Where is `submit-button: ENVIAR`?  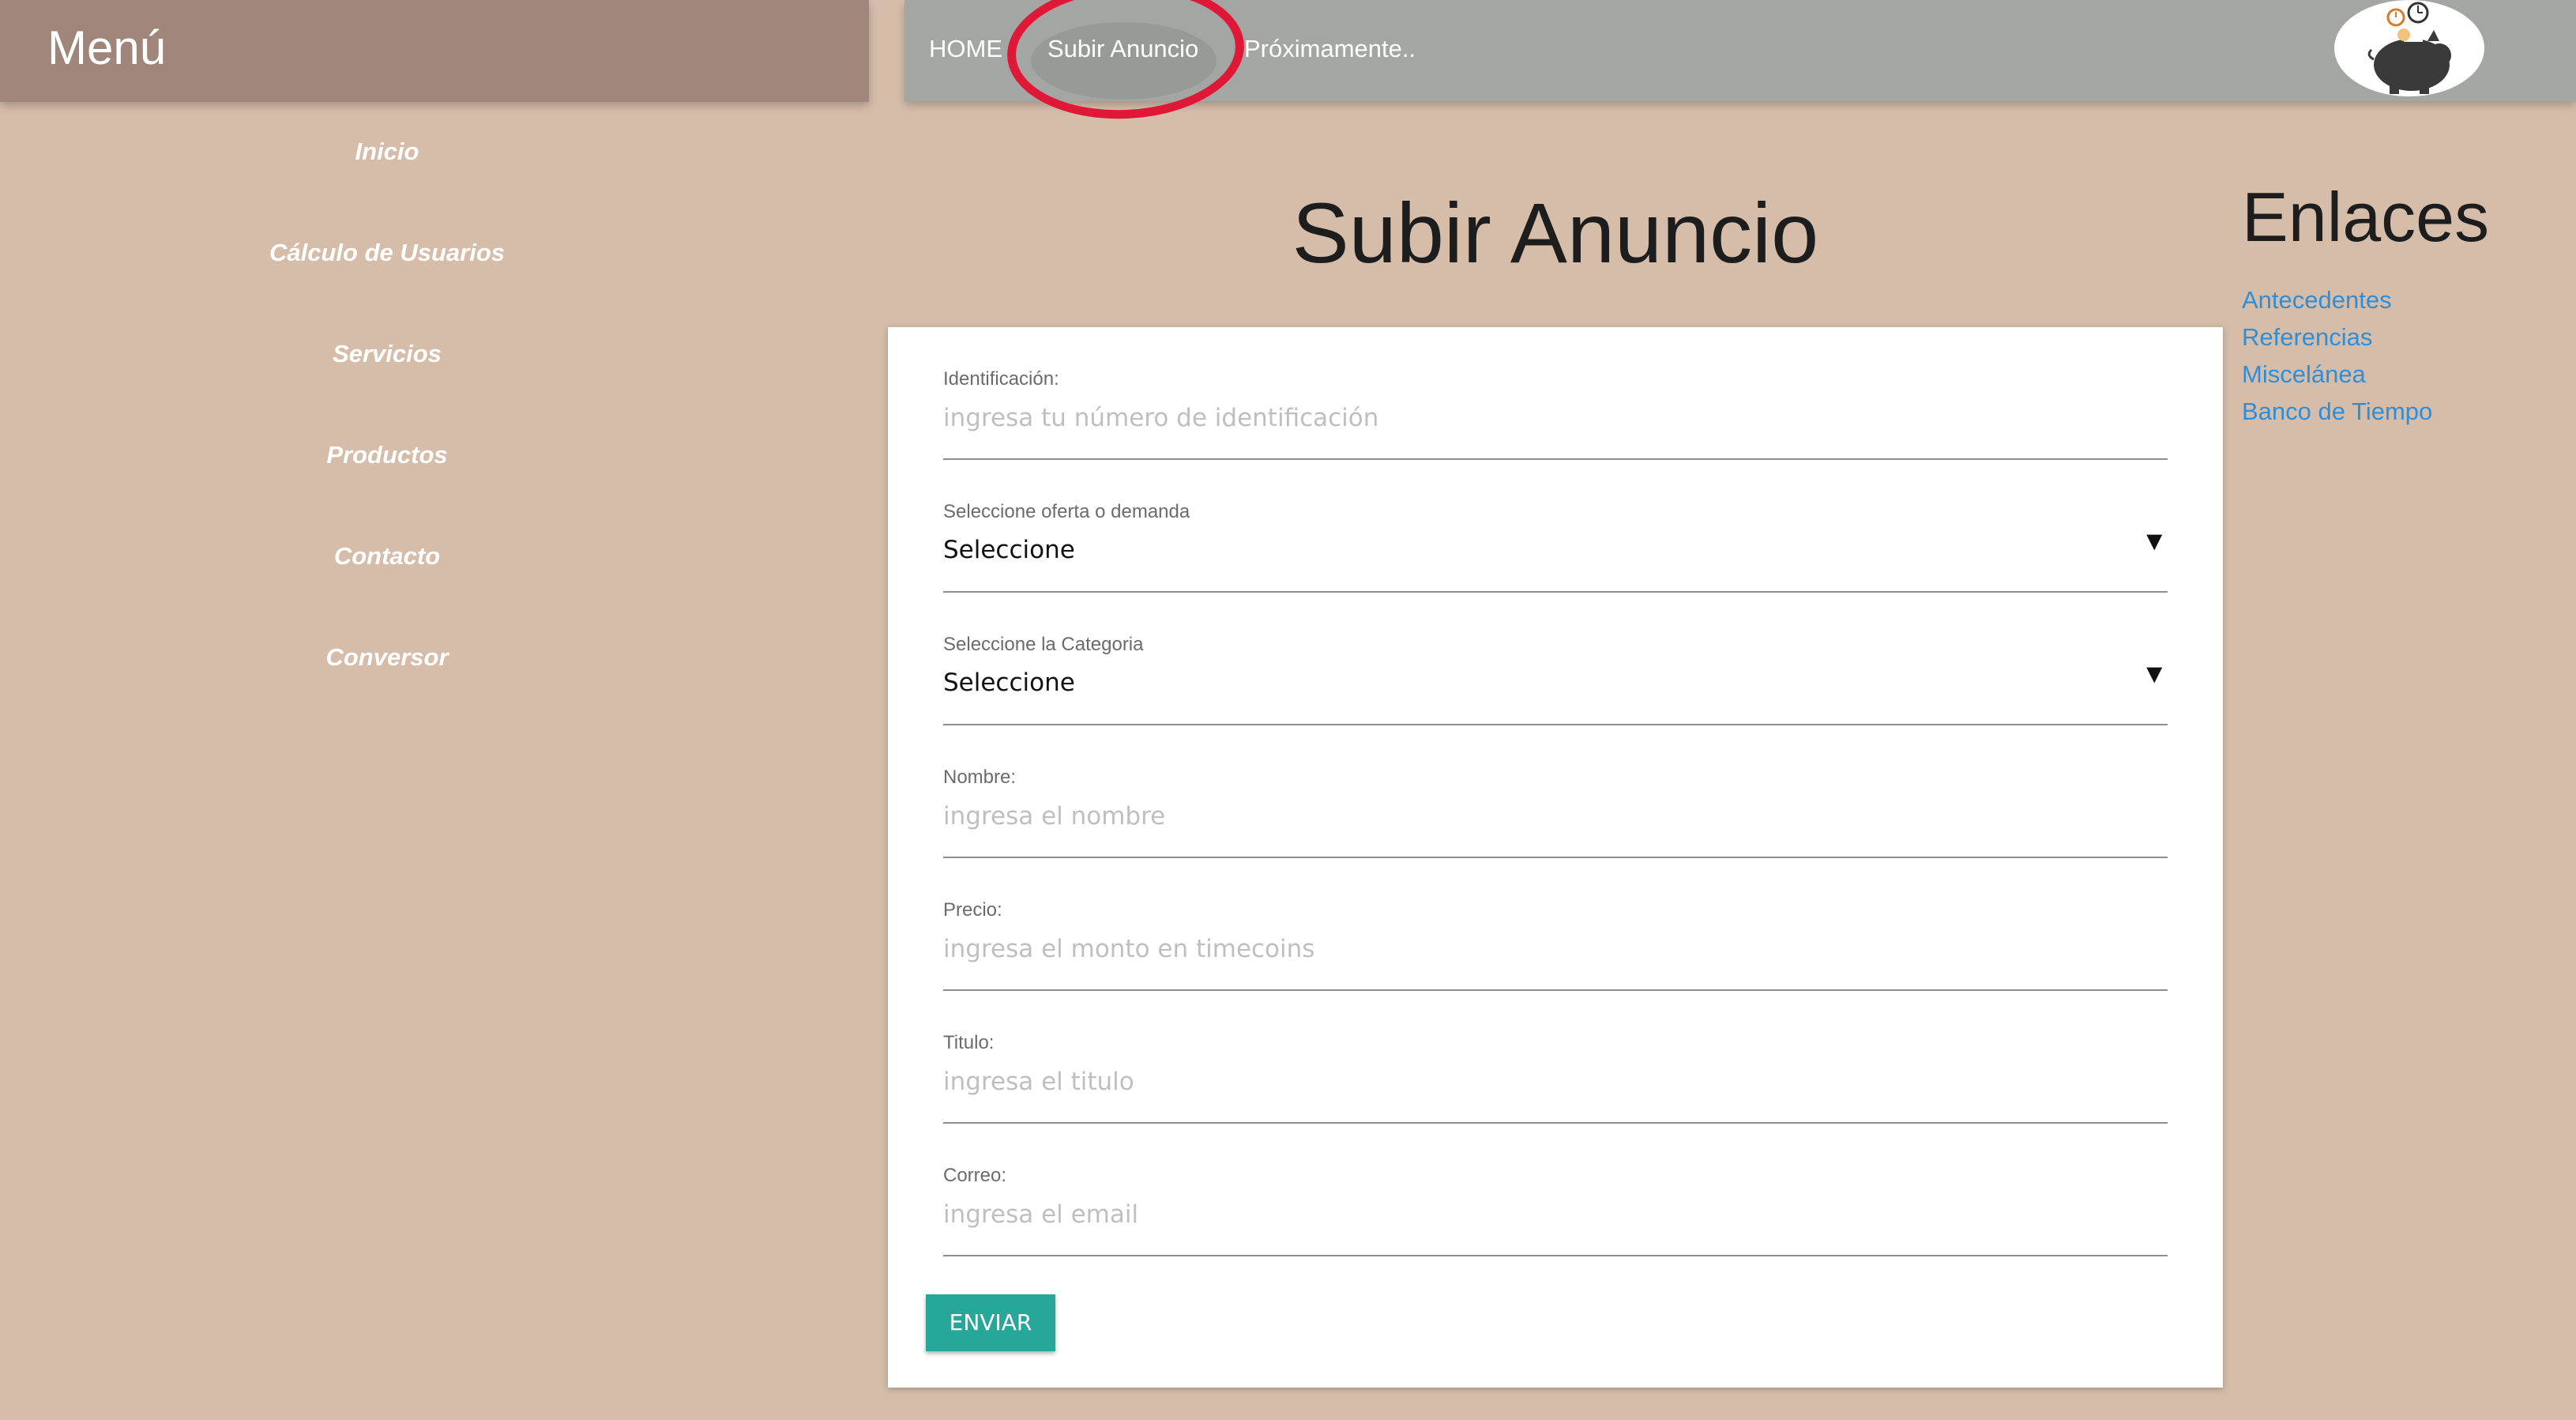 submit-button: ENVIAR is located at coordinates (991, 1322).